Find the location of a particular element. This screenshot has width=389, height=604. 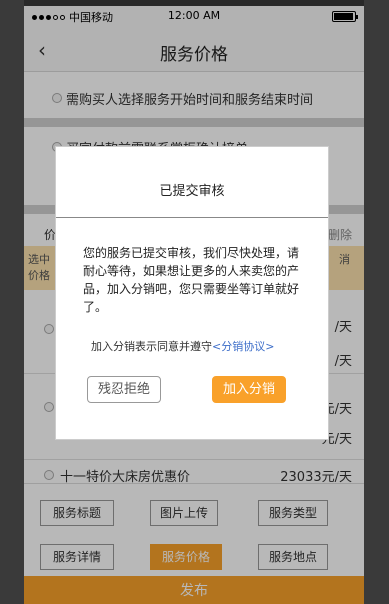

agreement-text: 加入分销表示同意并遵守<分销协议> is located at coordinates (182, 346).